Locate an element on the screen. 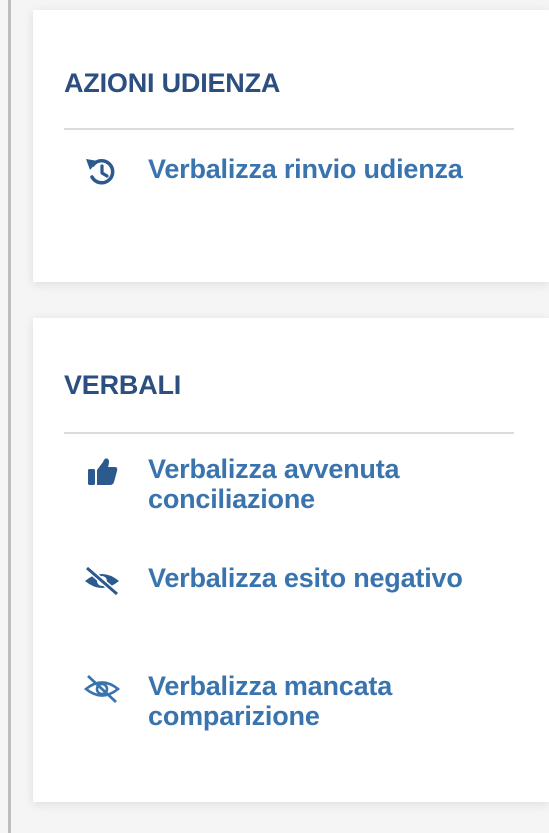 This screenshot has width=549, height=833. eye-slash-solid-icon is located at coordinates (102, 581).